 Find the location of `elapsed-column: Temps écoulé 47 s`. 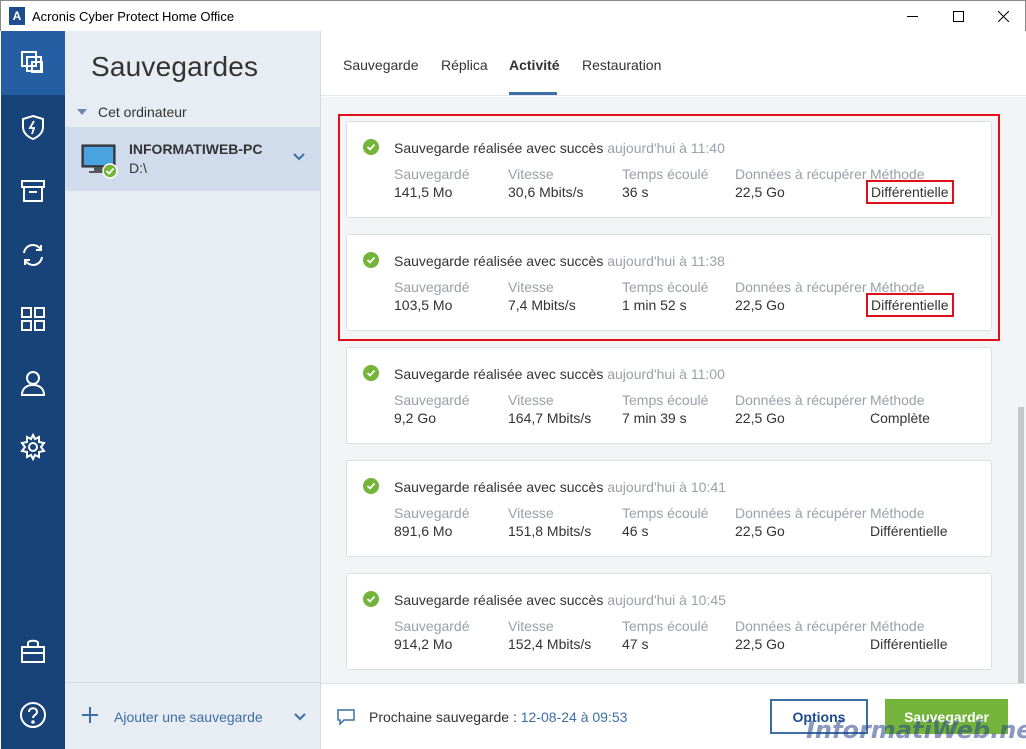

elapsed-column: Temps écoulé 47 s is located at coordinates (665, 635).